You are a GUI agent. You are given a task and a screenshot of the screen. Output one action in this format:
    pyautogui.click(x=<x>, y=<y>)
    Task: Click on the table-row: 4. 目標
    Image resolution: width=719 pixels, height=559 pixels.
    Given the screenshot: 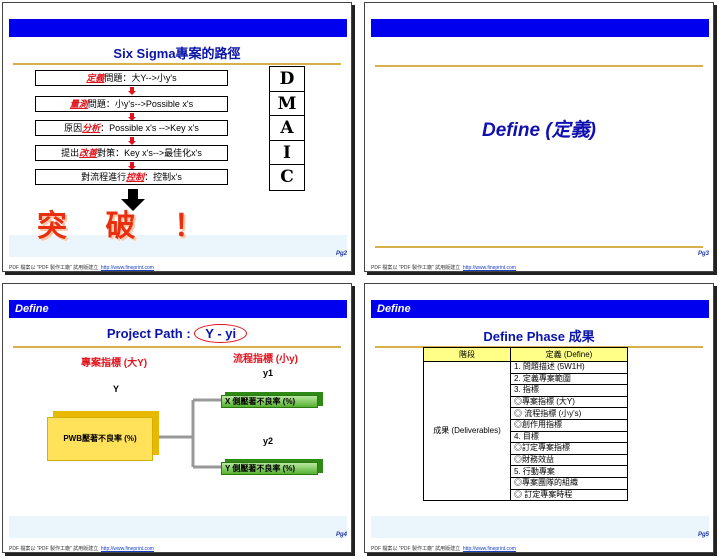 What is the action you would take?
    pyautogui.click(x=569, y=437)
    